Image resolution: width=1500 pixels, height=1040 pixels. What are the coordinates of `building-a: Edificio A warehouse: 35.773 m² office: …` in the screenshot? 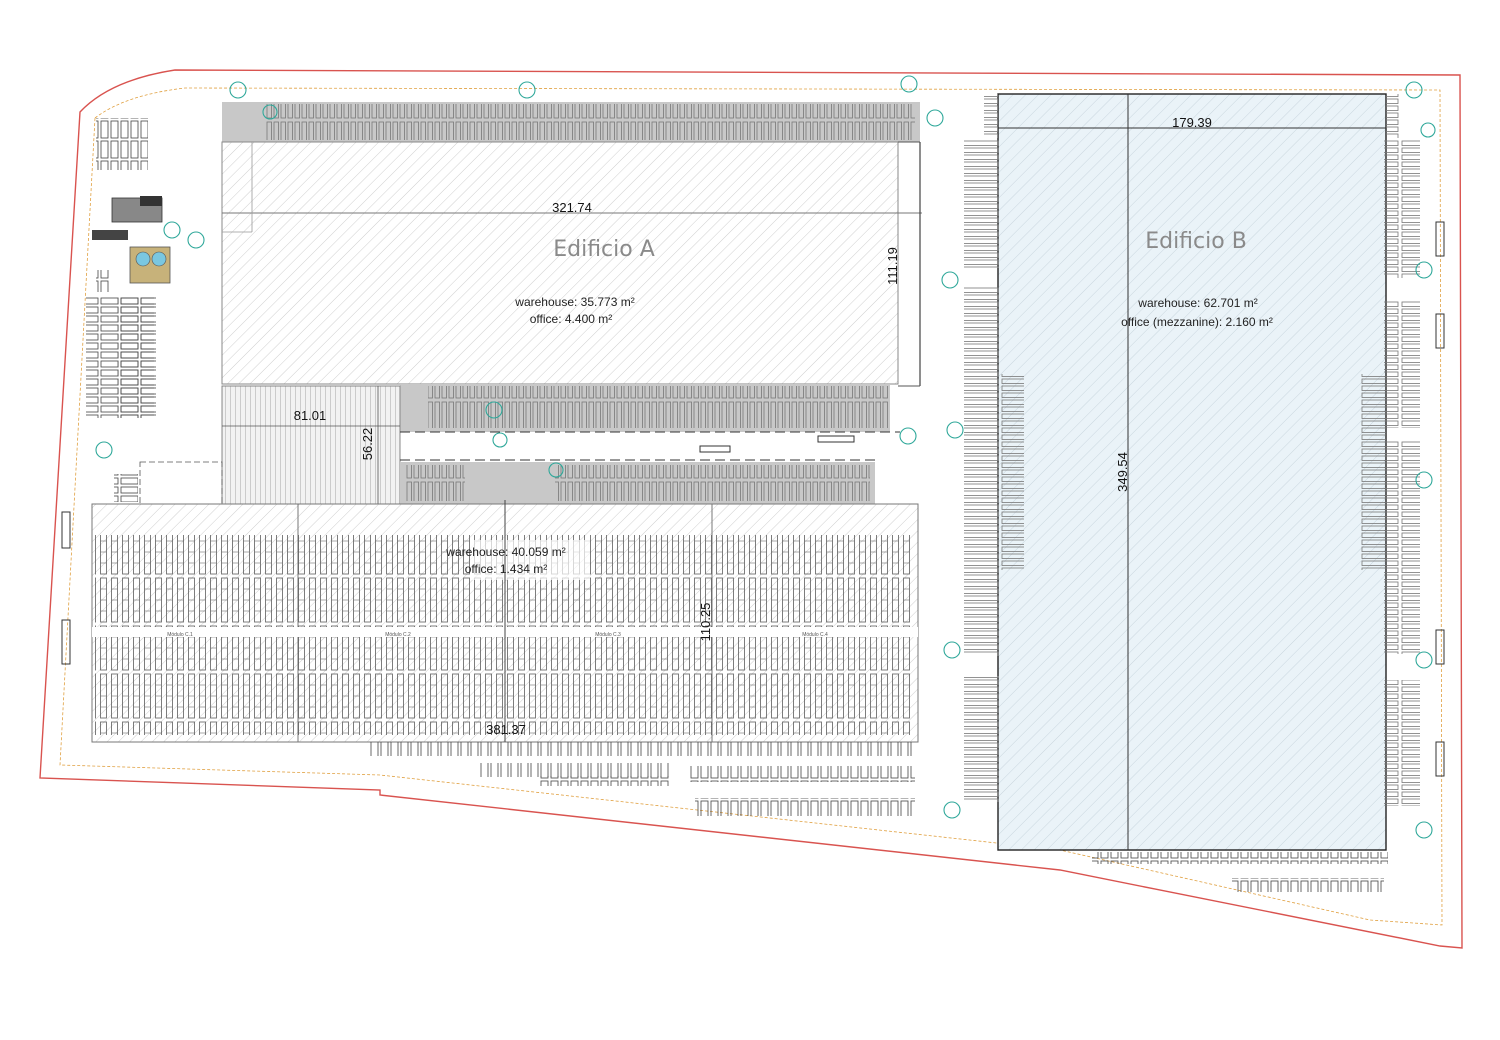 It's located at (571, 267).